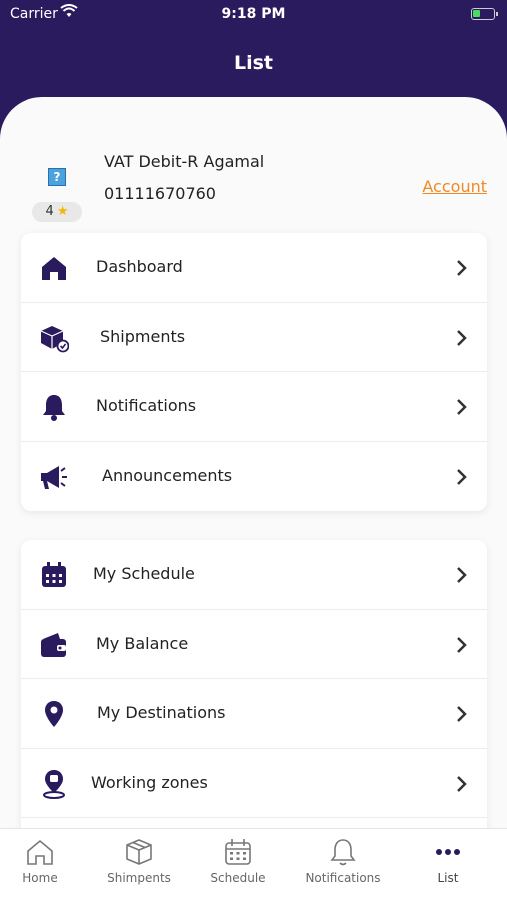  I want to click on avatar: ? 4 ★, so click(58, 180).